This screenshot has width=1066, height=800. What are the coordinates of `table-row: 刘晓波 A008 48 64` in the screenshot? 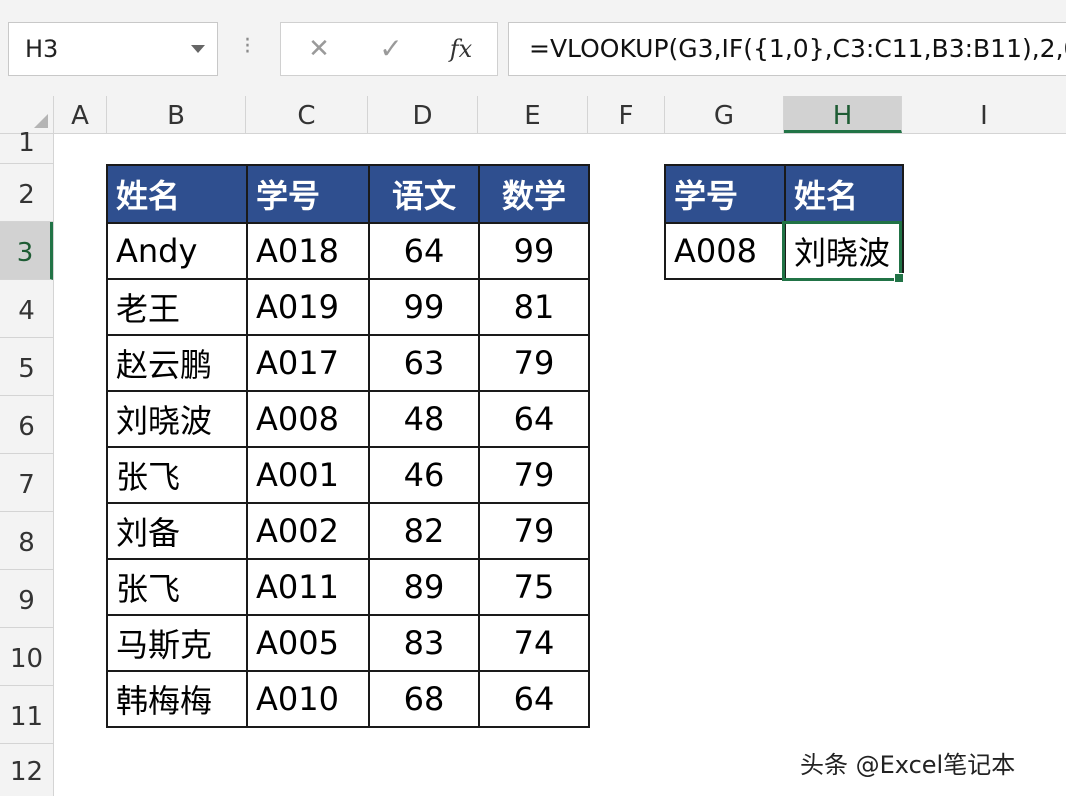 It's located at (348, 419).